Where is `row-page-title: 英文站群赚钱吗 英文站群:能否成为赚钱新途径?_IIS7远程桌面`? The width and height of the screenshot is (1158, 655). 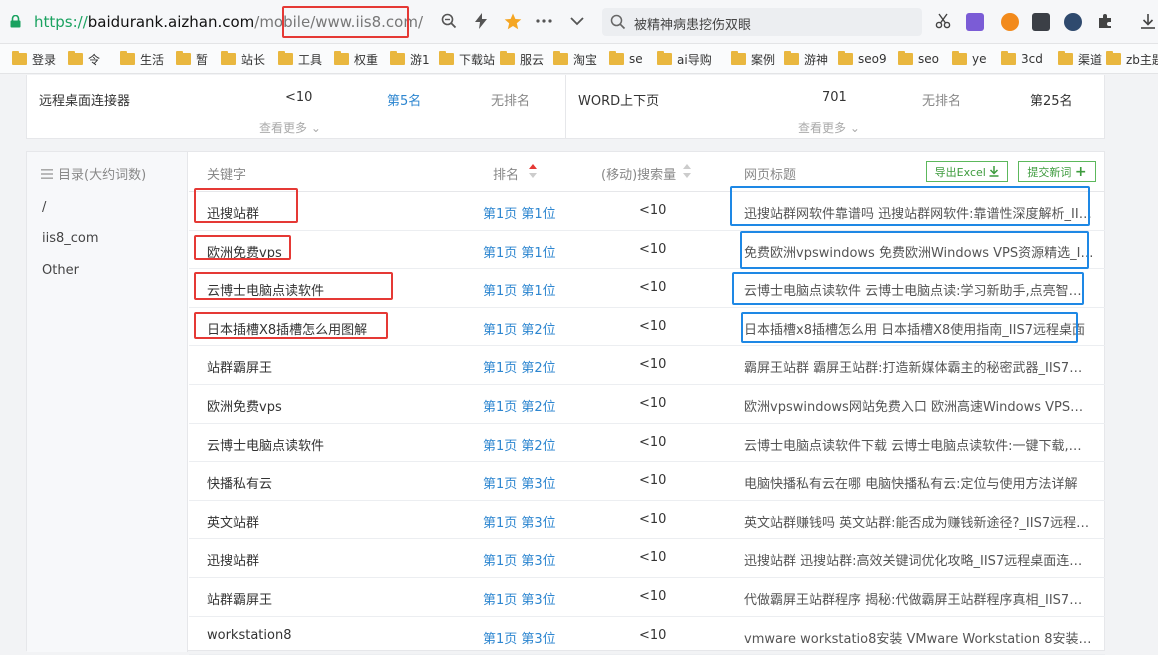 row-page-title: 英文站群赚钱吗 英文站群:能否成为赚钱新途径?_IIS7远程桌面 is located at coordinates (919, 521).